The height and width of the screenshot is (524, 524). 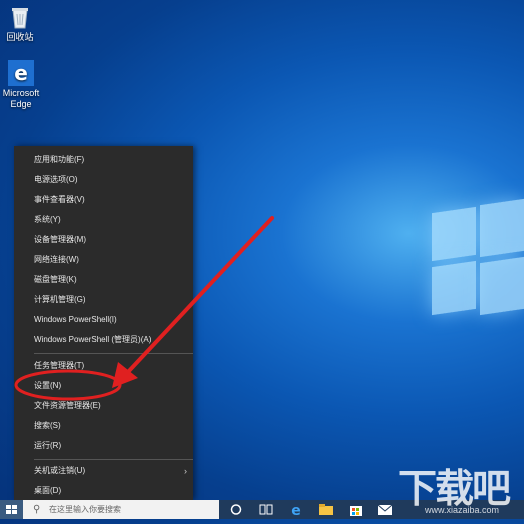 I want to click on menu-item-task-manager: 任务管理器(T), so click(x=103, y=366).